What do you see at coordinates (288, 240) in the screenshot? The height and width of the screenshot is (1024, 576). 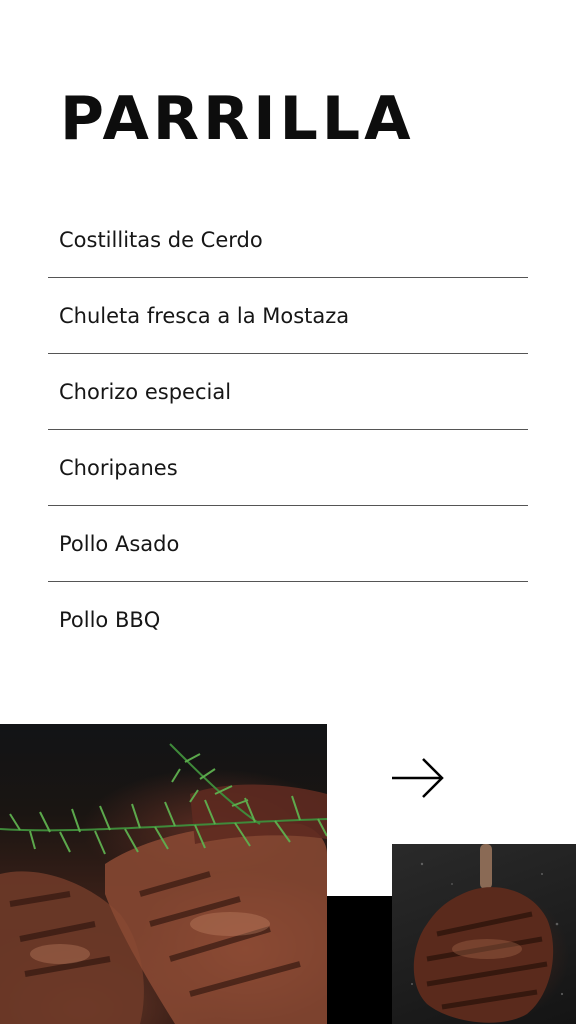 I see `menu-item: Costillitas de Cerdo` at bounding box center [288, 240].